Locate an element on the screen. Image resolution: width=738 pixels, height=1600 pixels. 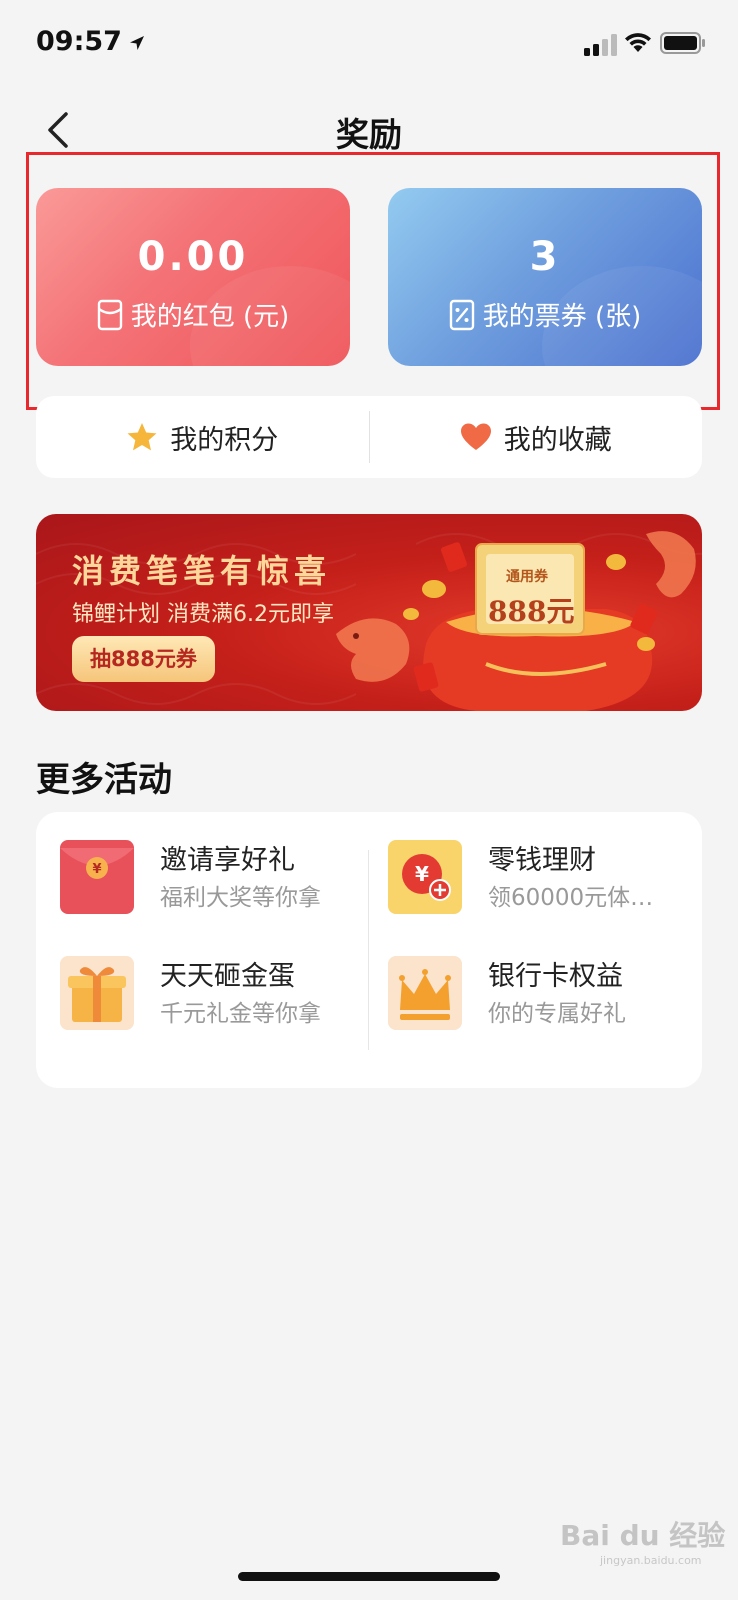
activity-title: 天天砸金蛋 is located at coordinates (227, 976).